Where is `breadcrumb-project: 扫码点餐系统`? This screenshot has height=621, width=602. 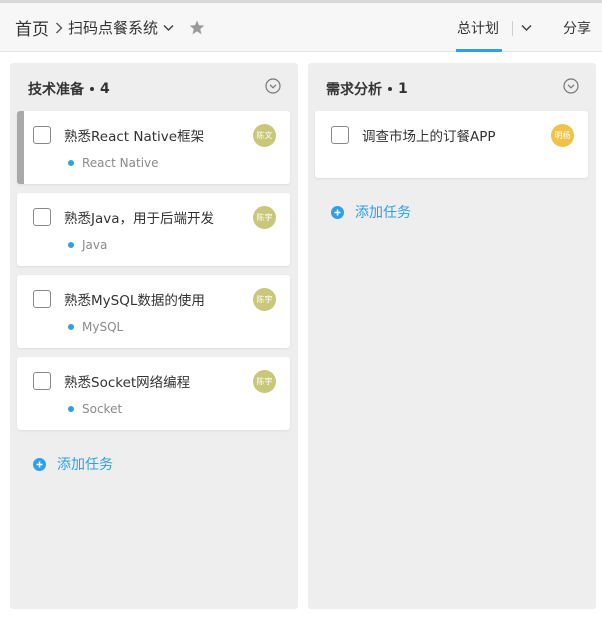
breadcrumb-project: 扫码点餐系统 is located at coordinates (113, 27).